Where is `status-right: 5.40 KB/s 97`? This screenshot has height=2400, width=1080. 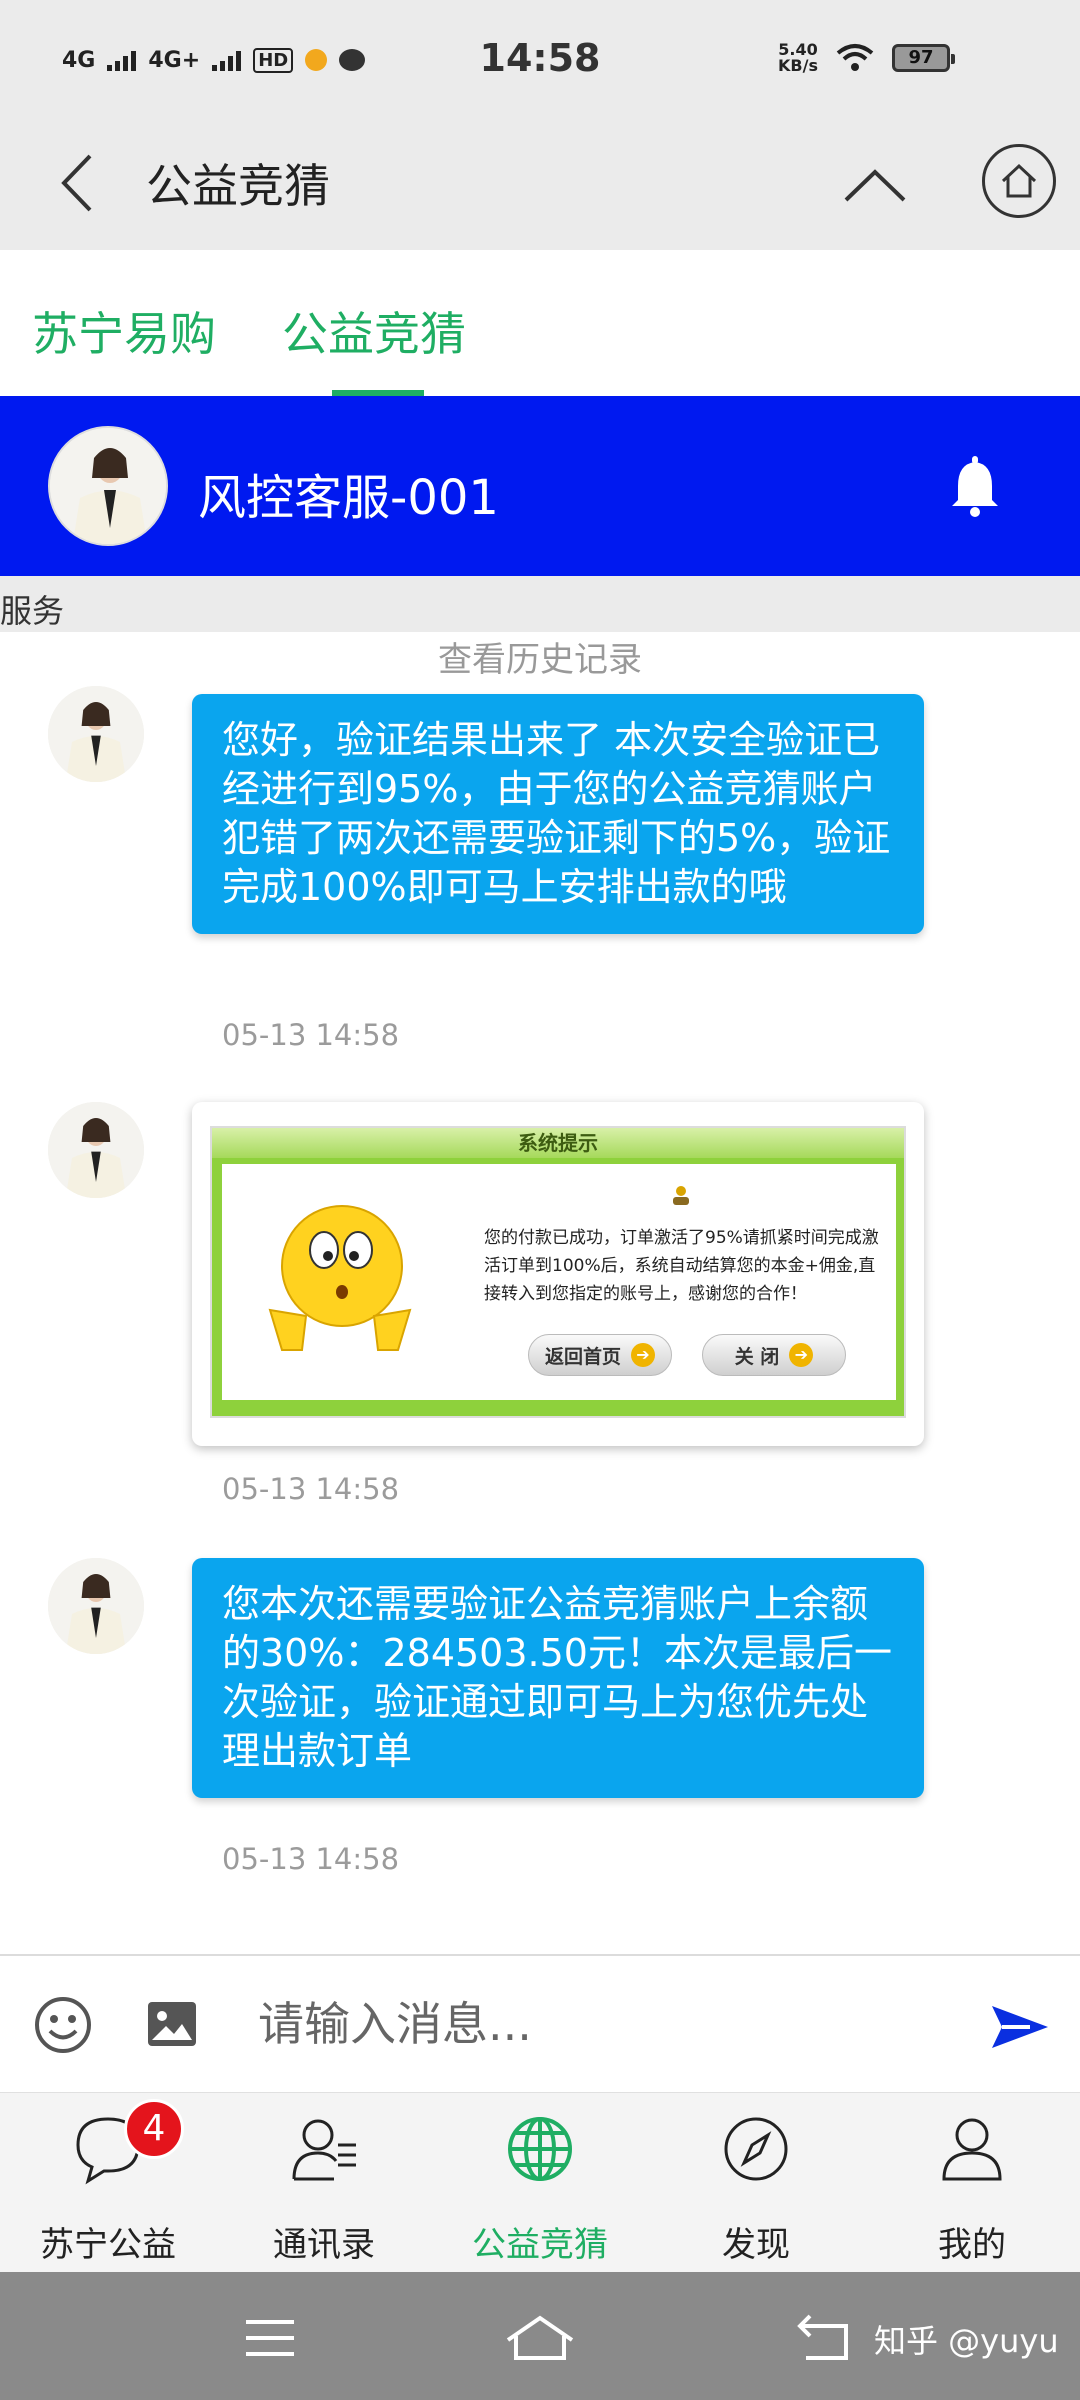 status-right: 5.40 KB/s 97 is located at coordinates (866, 58).